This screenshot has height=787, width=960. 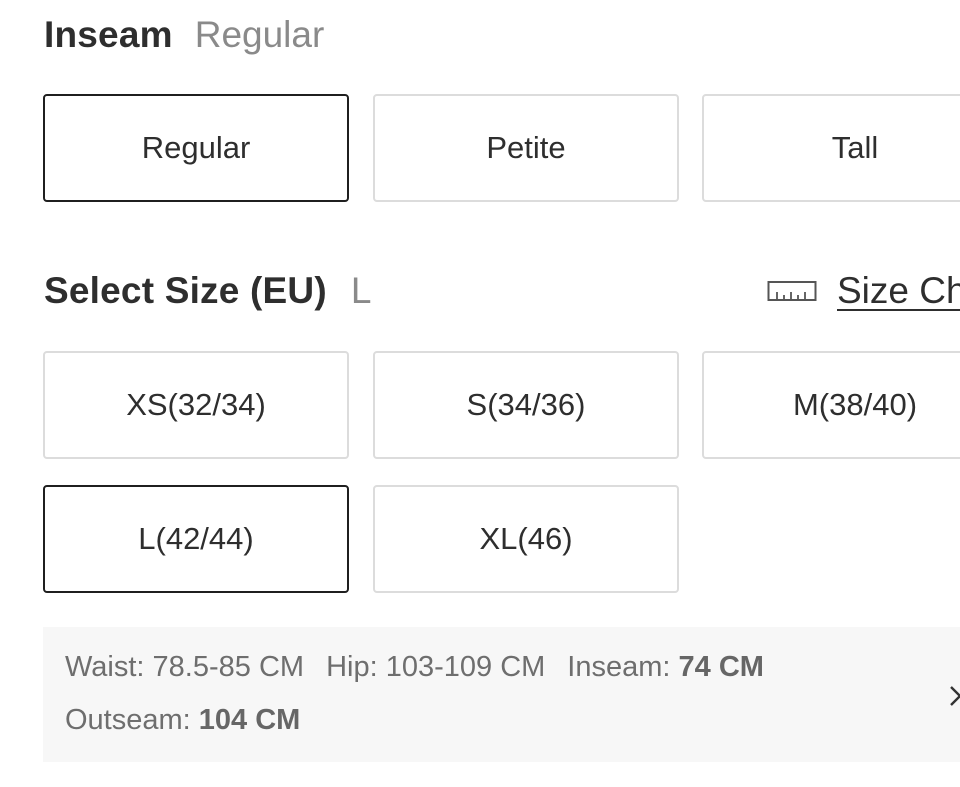 I want to click on inseam-option-regular: Regular, so click(x=196, y=148).